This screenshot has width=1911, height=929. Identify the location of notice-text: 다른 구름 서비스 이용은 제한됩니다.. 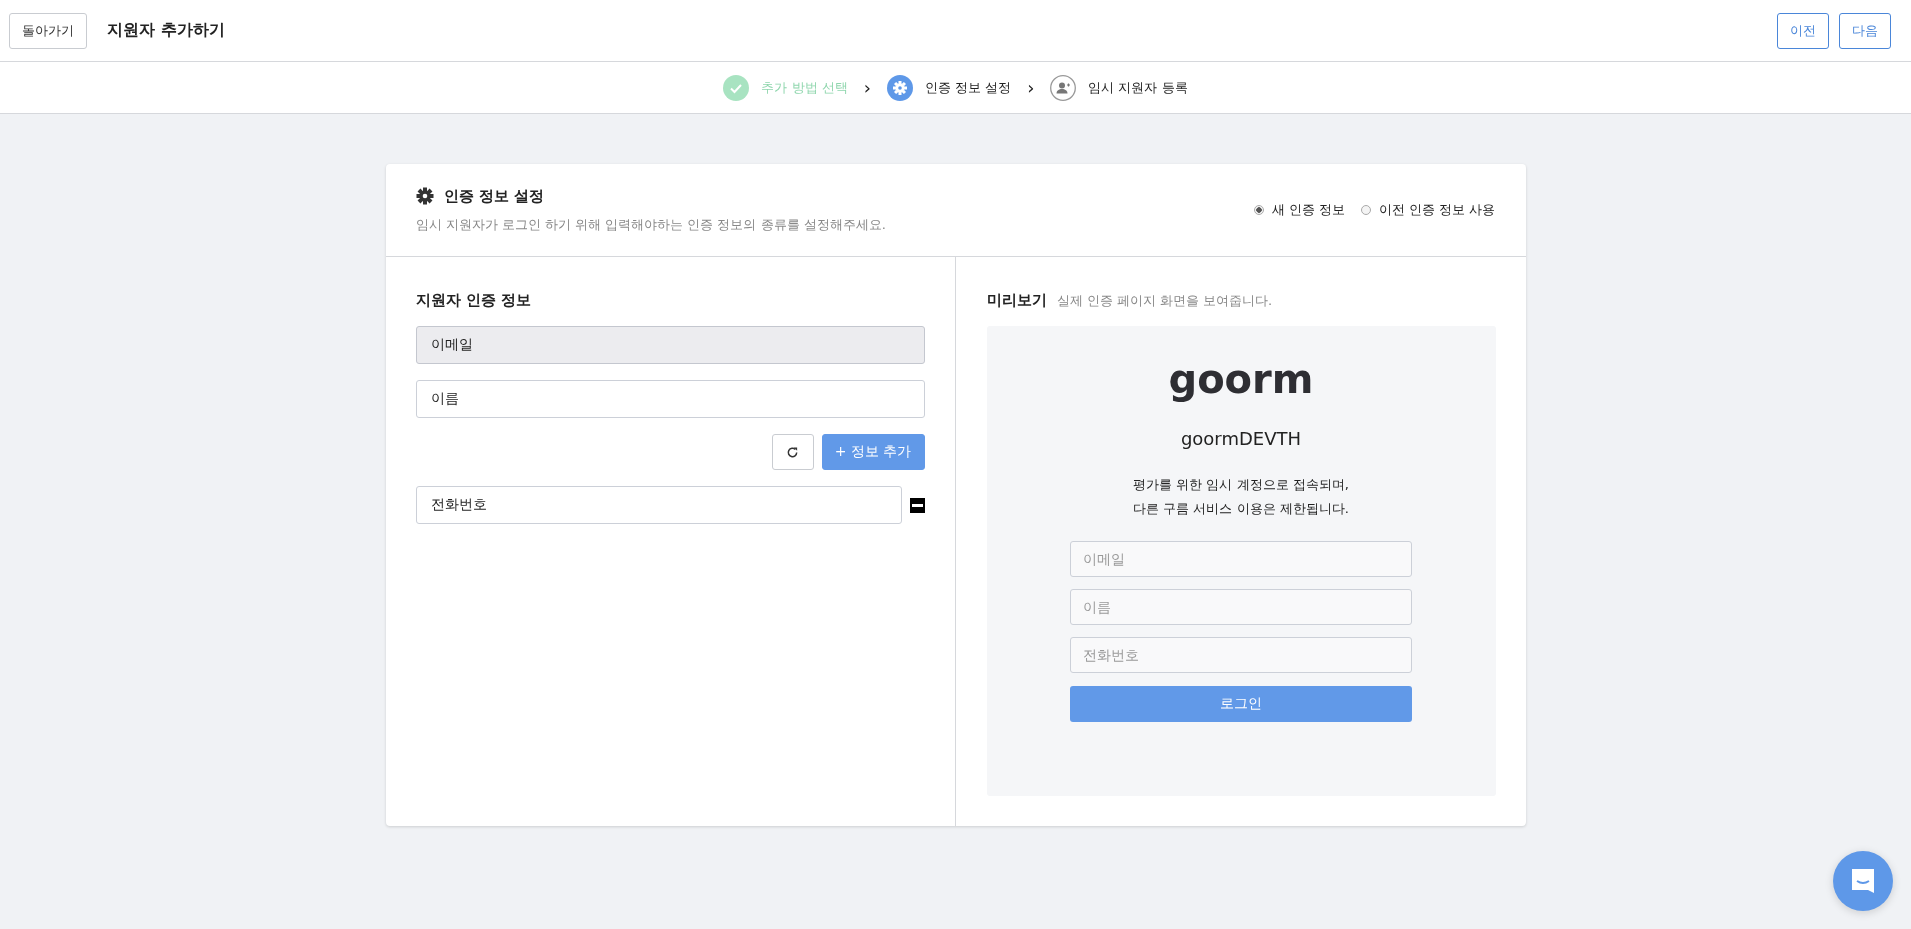
(1241, 509).